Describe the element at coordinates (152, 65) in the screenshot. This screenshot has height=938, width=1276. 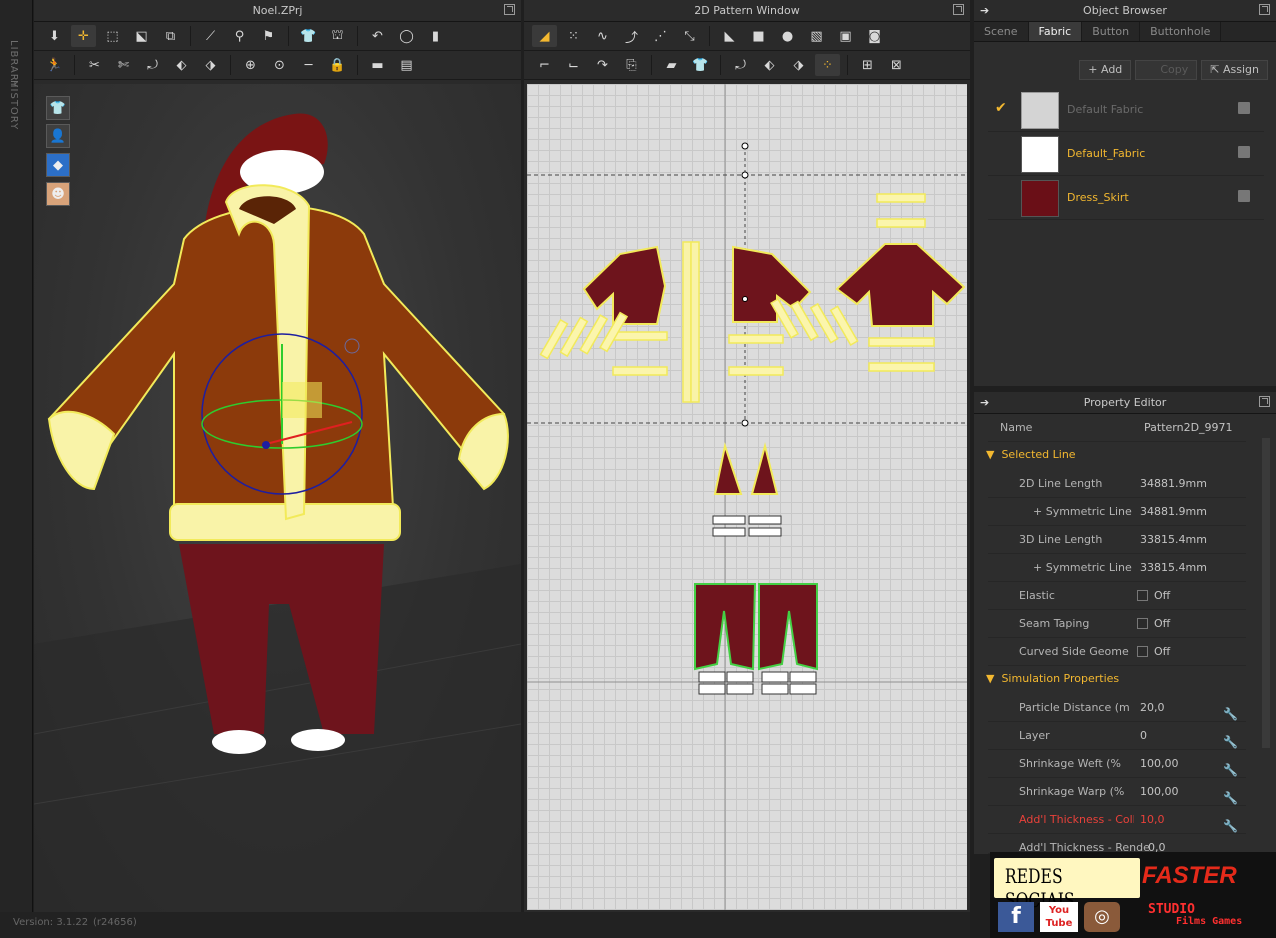
I see `tool-c-icon: ⤾` at that location.